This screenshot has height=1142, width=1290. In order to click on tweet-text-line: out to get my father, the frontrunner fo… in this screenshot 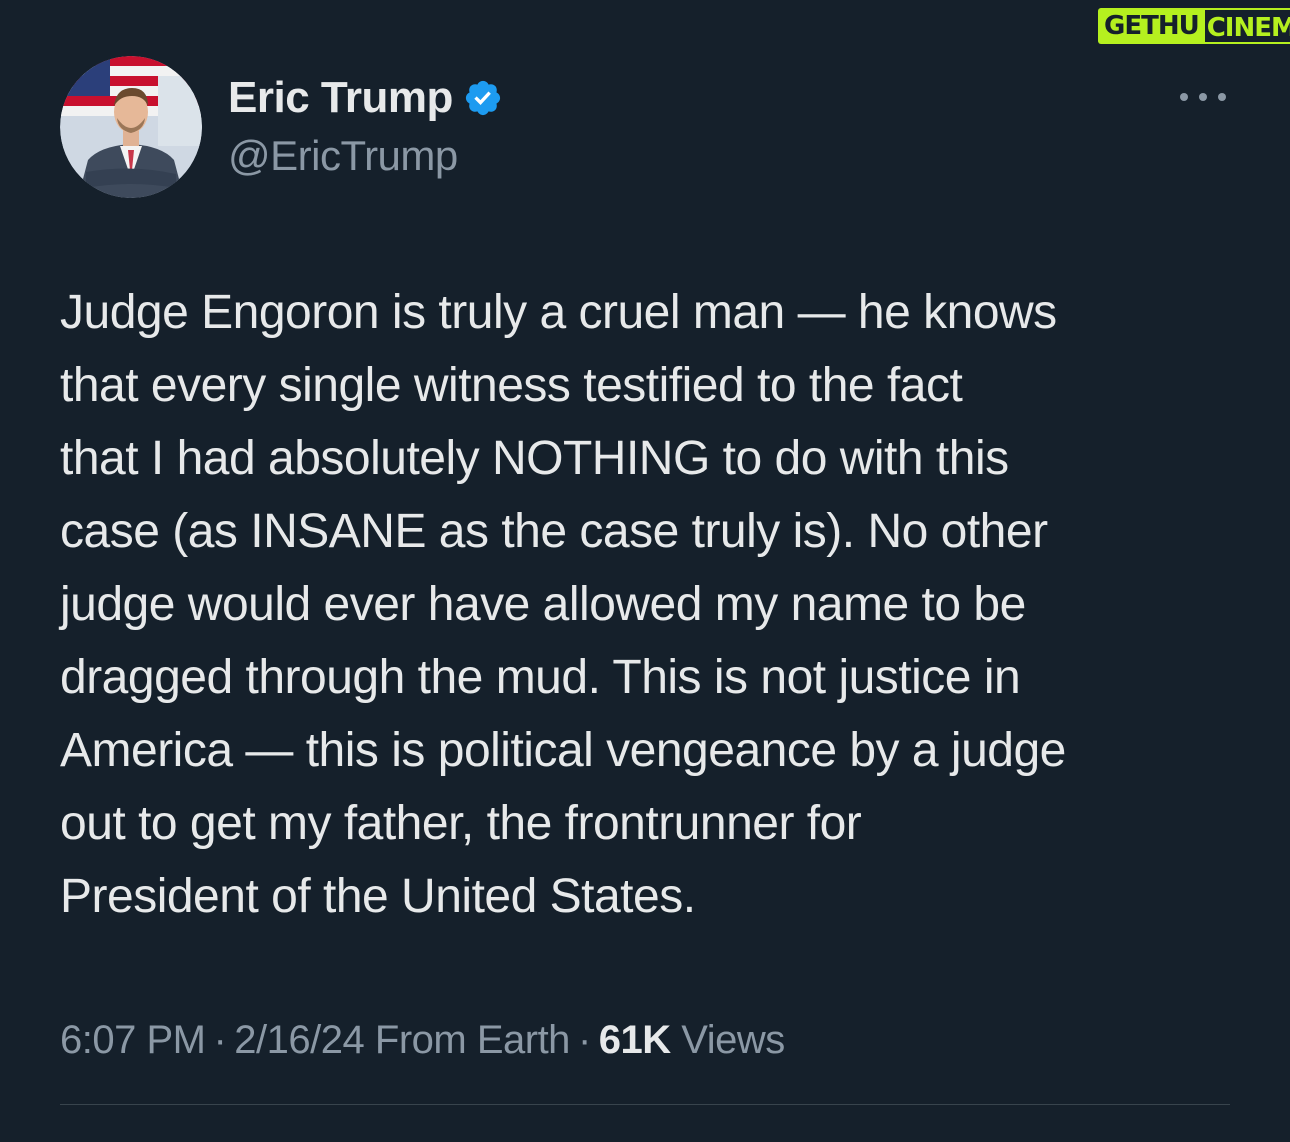, I will do `click(461, 823)`.